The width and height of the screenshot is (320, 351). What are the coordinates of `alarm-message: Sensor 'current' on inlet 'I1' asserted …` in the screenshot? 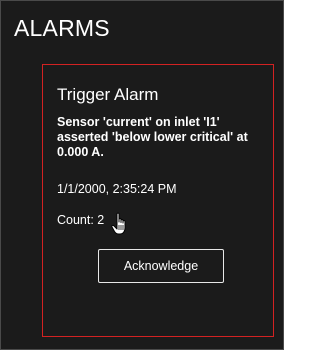 It's located at (152, 137).